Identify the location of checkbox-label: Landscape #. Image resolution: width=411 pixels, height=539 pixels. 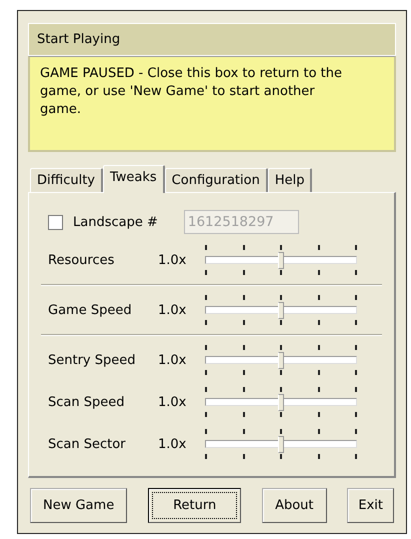
(115, 222).